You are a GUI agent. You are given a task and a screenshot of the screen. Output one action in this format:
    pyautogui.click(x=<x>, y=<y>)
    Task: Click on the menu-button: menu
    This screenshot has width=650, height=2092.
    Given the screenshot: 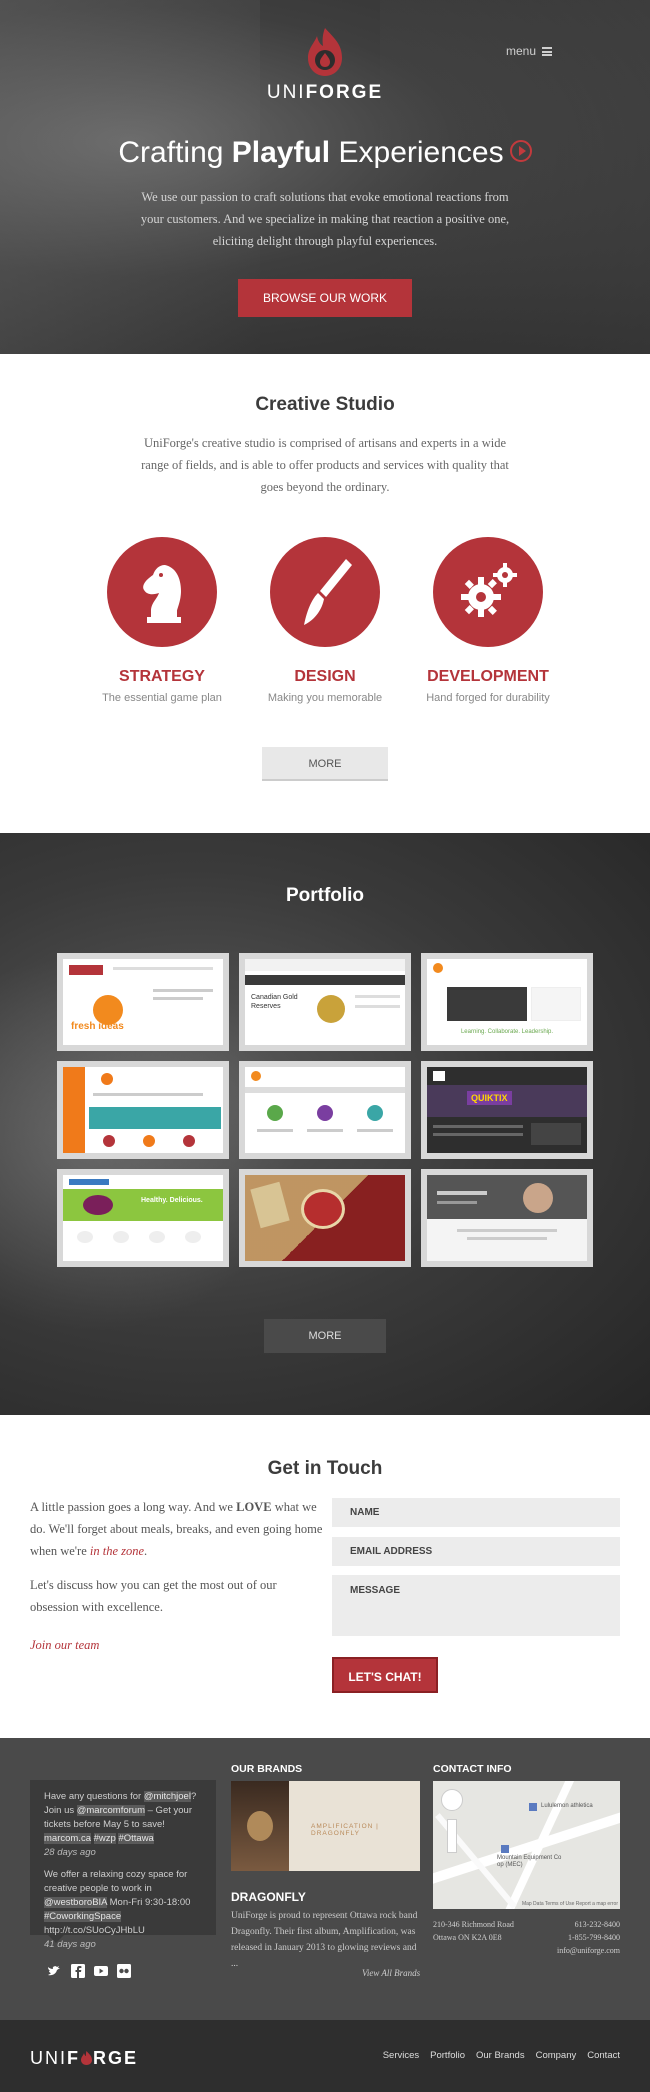 What is the action you would take?
    pyautogui.click(x=529, y=51)
    